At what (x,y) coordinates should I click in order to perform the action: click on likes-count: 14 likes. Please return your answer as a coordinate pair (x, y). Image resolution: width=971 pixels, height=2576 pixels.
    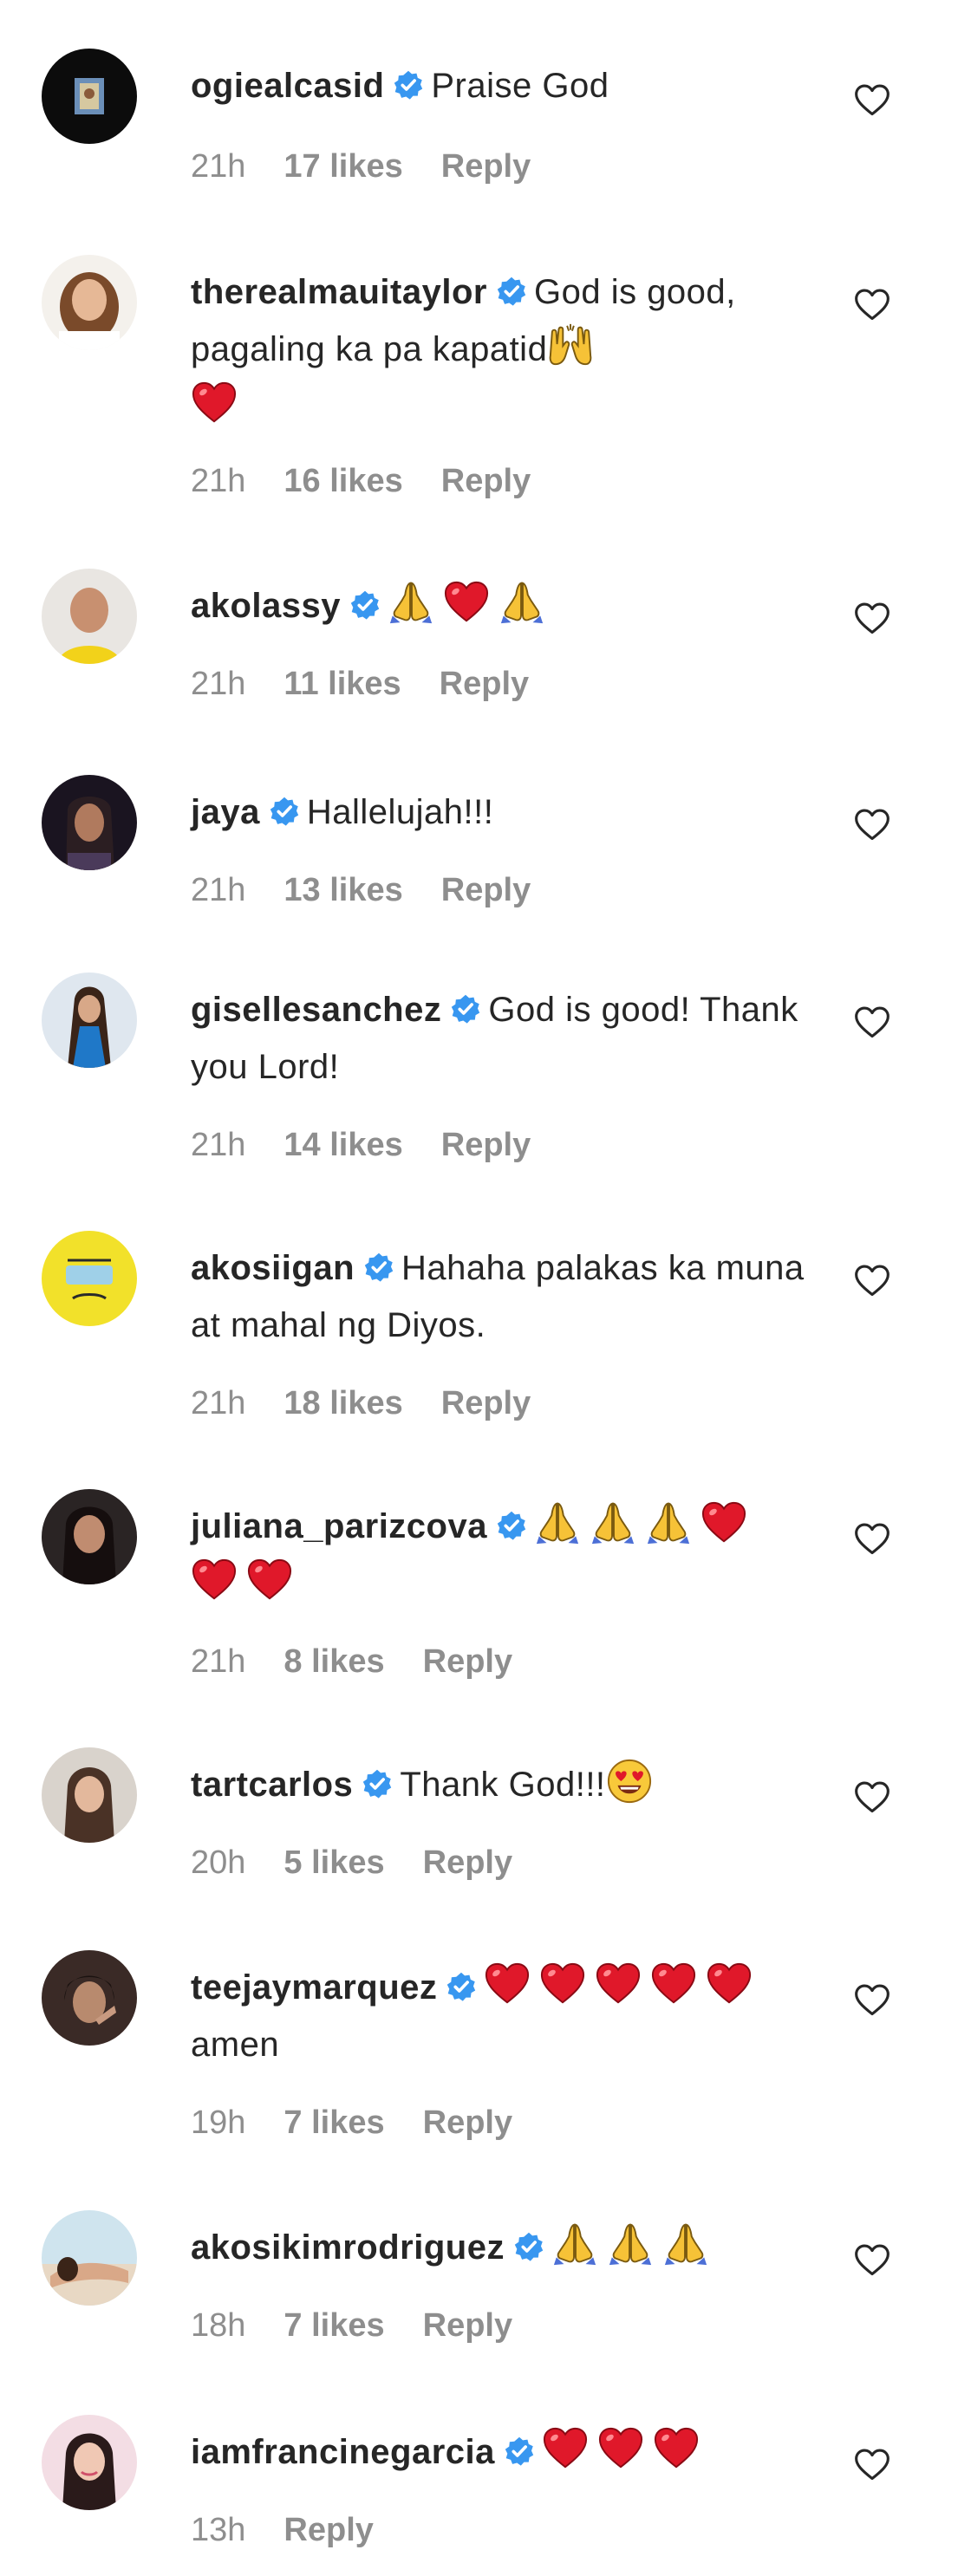
    Looking at the image, I should click on (343, 1145).